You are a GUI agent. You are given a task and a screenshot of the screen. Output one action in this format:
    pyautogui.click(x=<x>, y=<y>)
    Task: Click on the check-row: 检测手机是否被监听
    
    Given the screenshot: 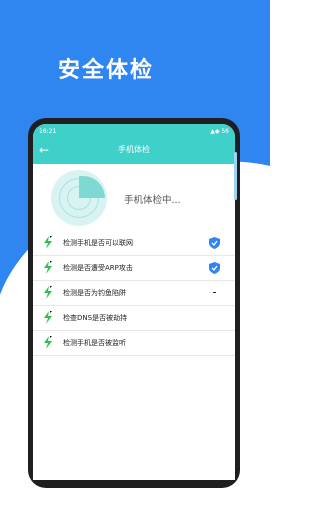 What is the action you would take?
    pyautogui.click(x=134, y=343)
    